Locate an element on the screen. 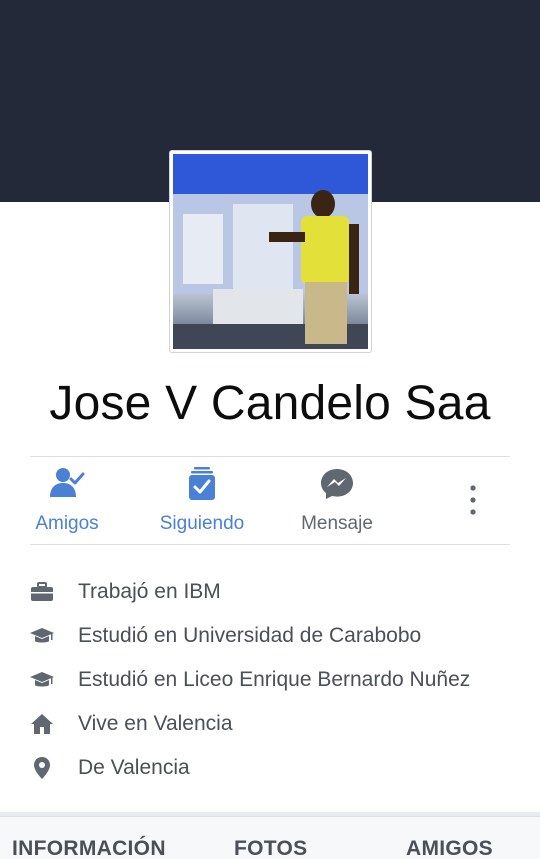 The image size is (540, 859). message-button: Mensaje is located at coordinates (337, 500).